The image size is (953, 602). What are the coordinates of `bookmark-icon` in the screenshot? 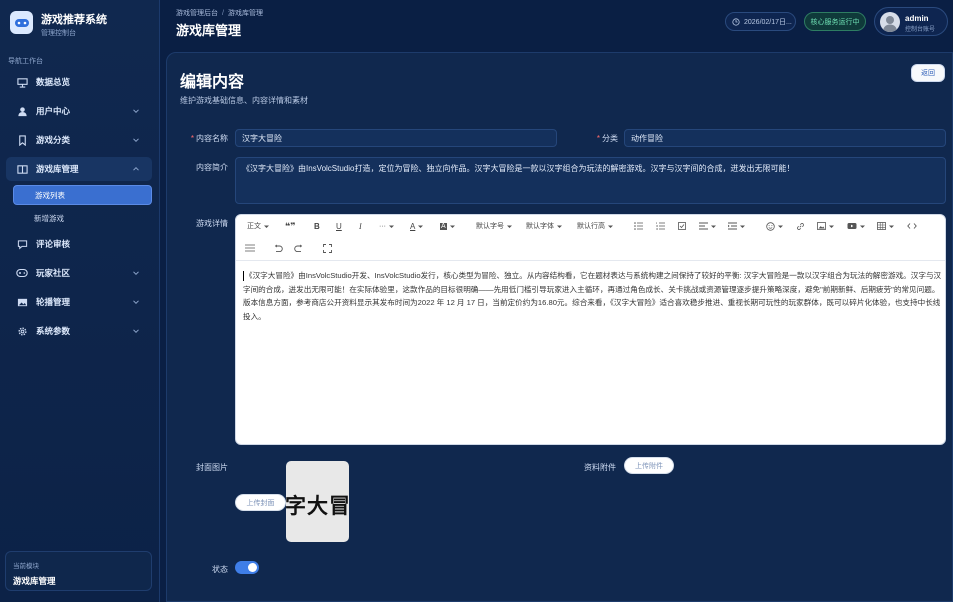 It's located at (22, 140).